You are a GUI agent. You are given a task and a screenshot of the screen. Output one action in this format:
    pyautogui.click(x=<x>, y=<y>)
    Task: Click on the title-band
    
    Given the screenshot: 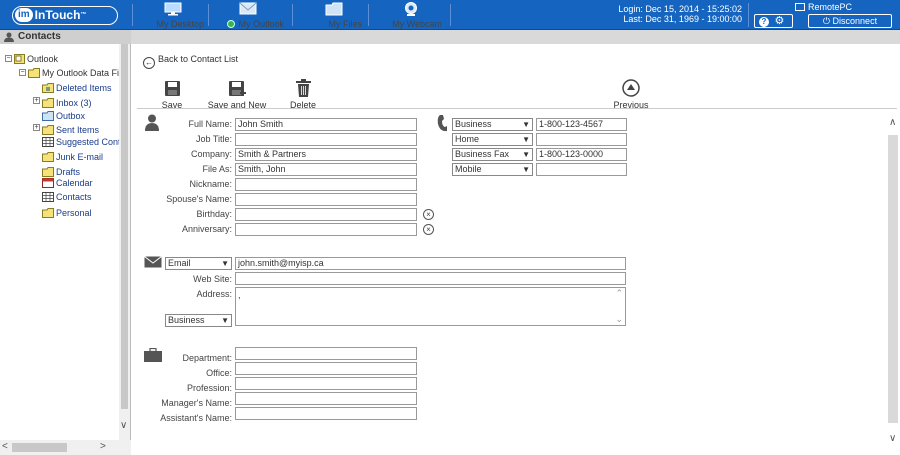 What is the action you would take?
    pyautogui.click(x=450, y=37)
    